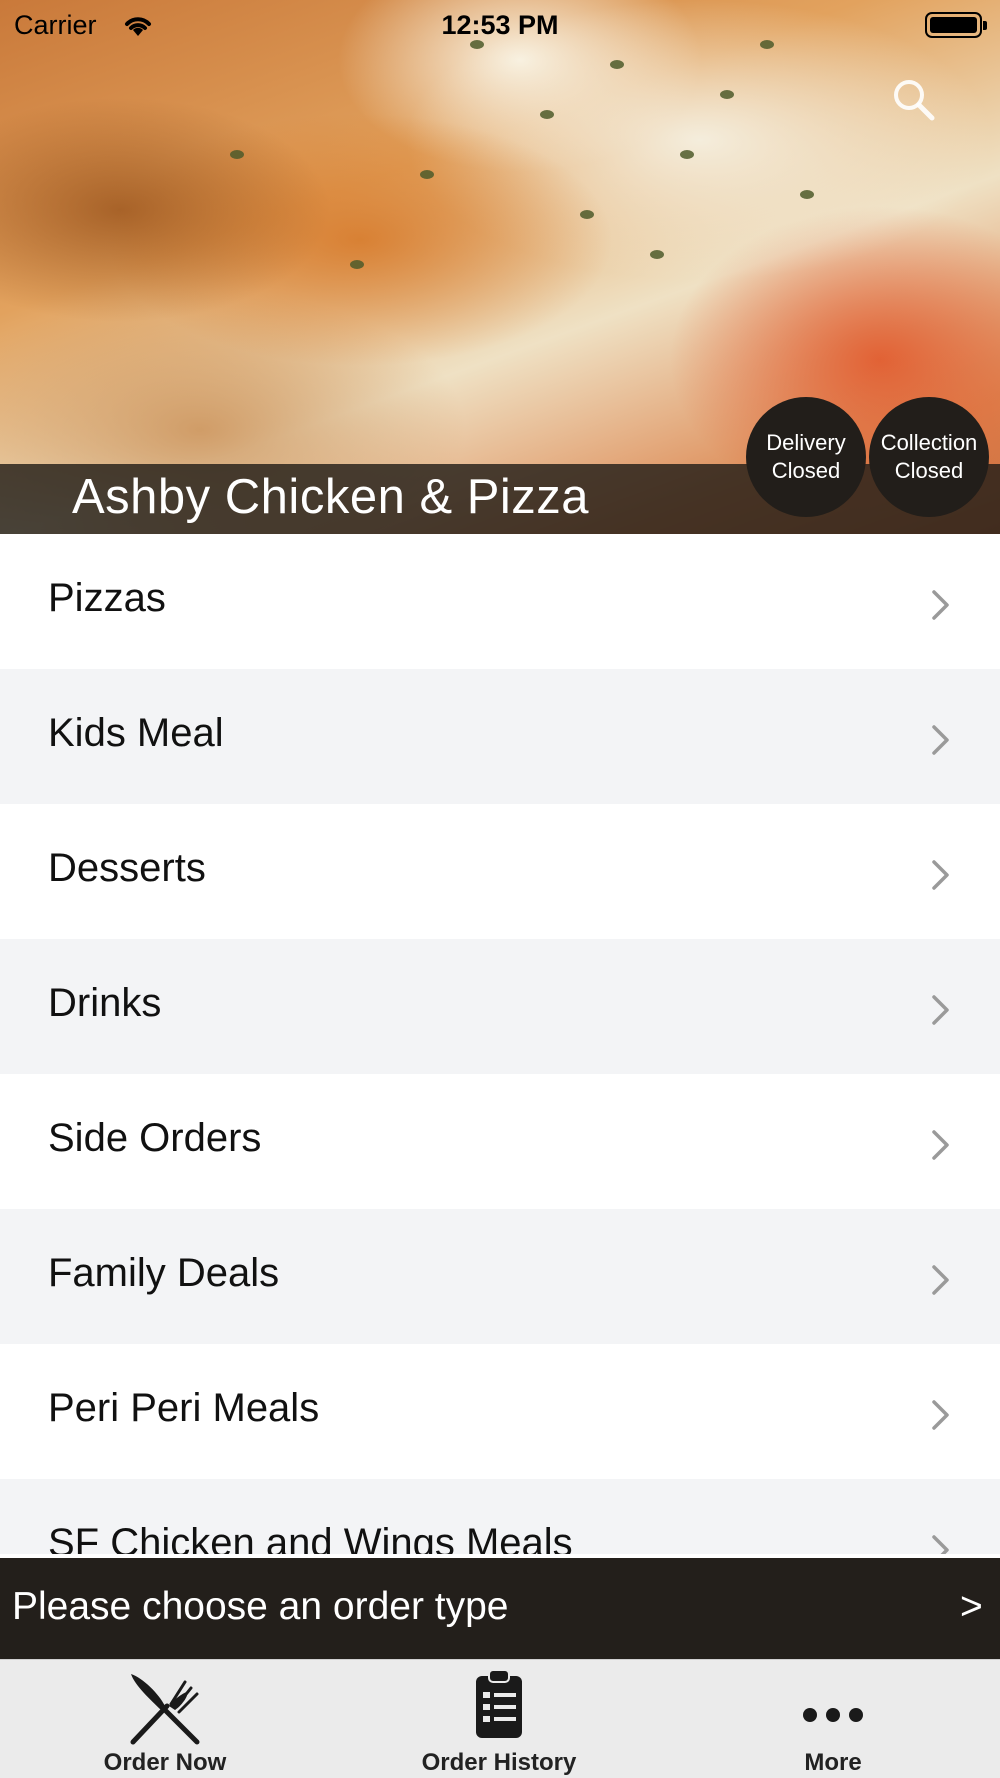  What do you see at coordinates (499, 1762) in the screenshot?
I see `tab-label: Order History` at bounding box center [499, 1762].